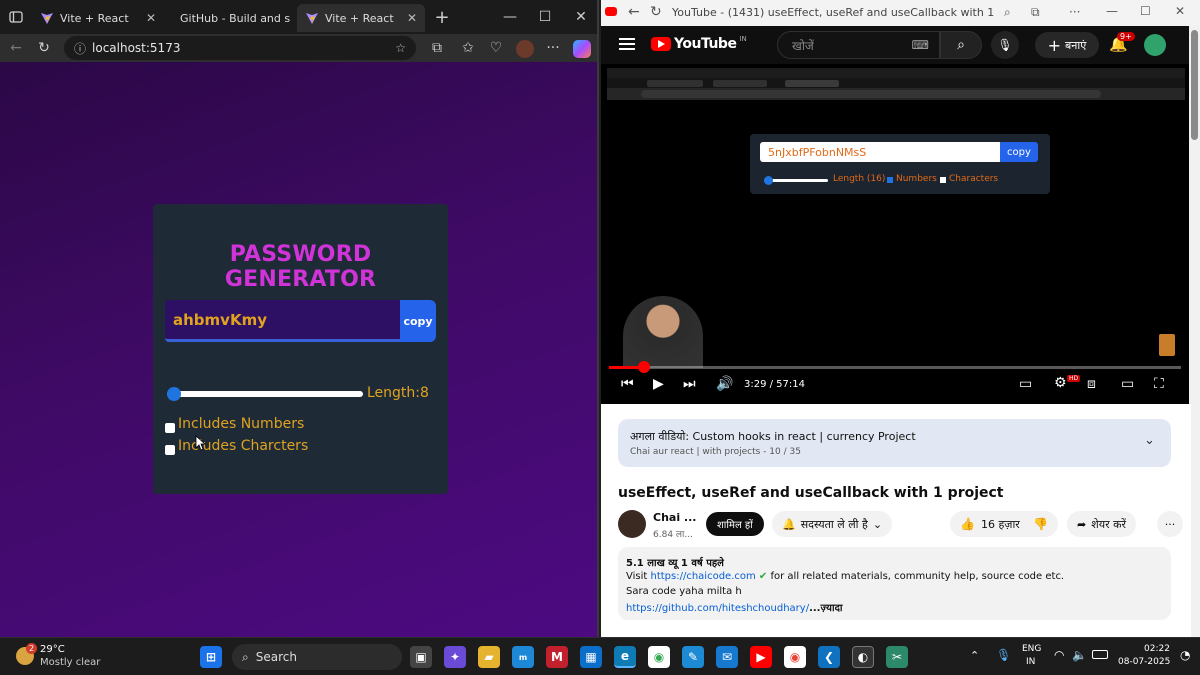 The height and width of the screenshot is (675, 1200). What do you see at coordinates (525, 49) in the screenshot?
I see `profile-avatar` at bounding box center [525, 49].